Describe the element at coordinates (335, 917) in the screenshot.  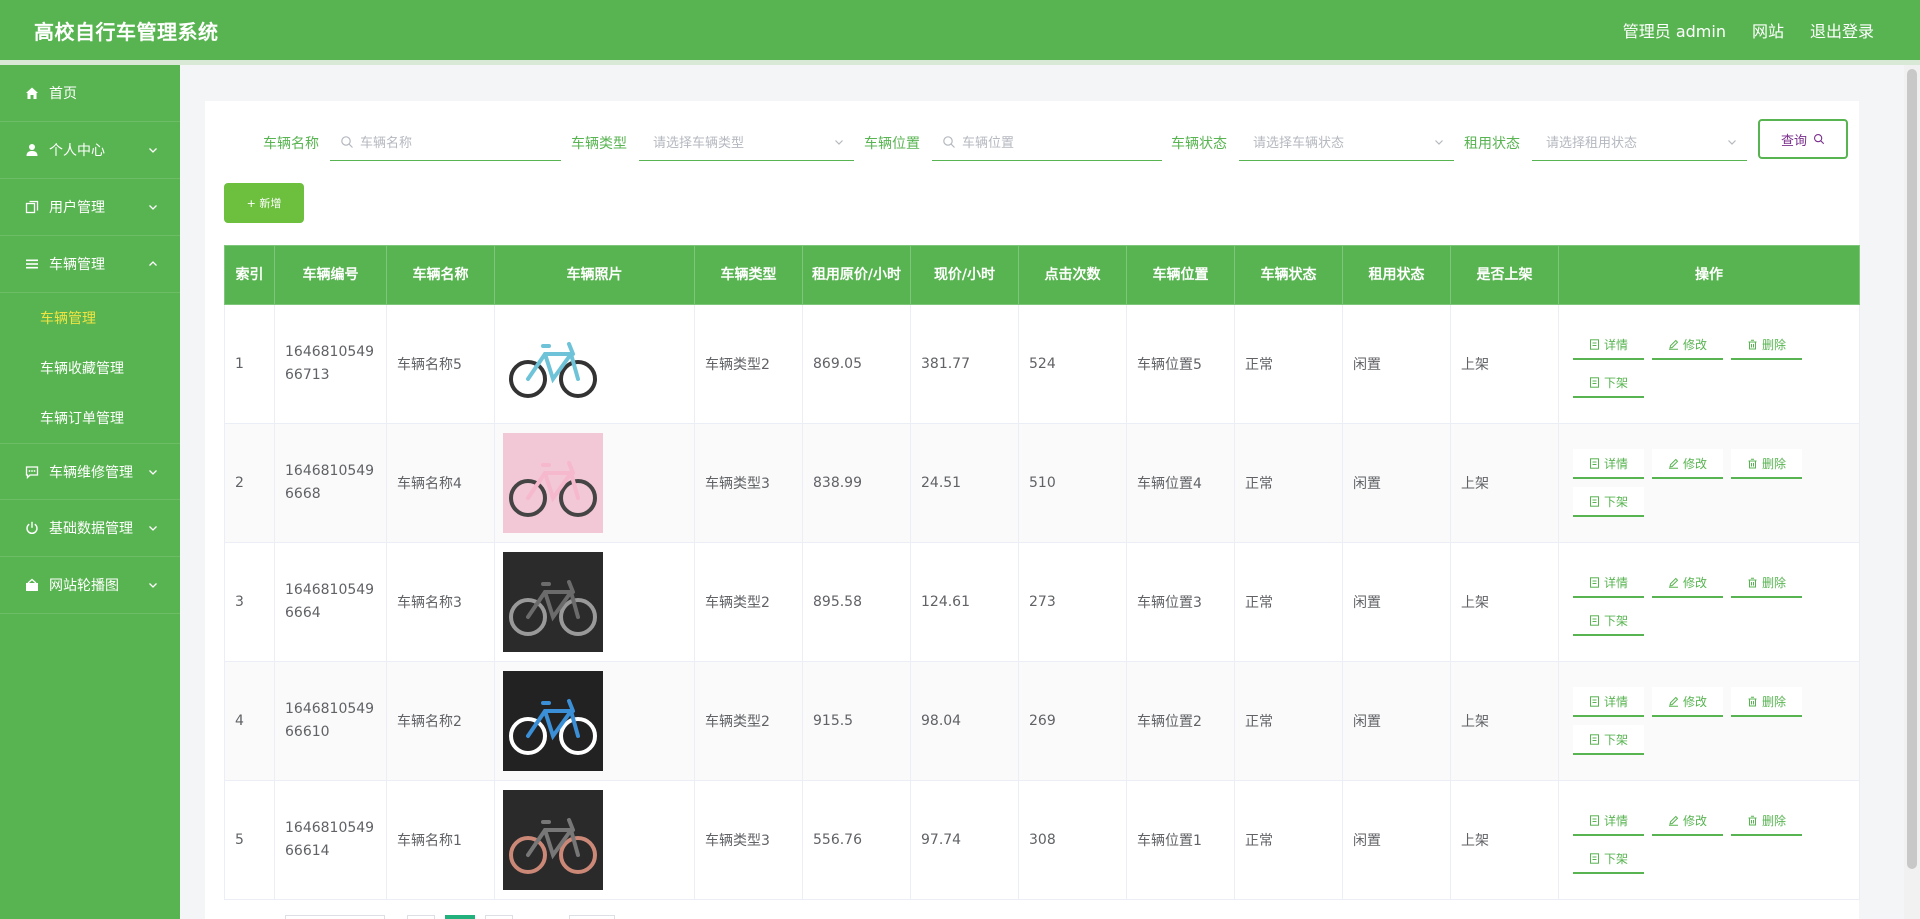
I see `page-size-select` at that location.